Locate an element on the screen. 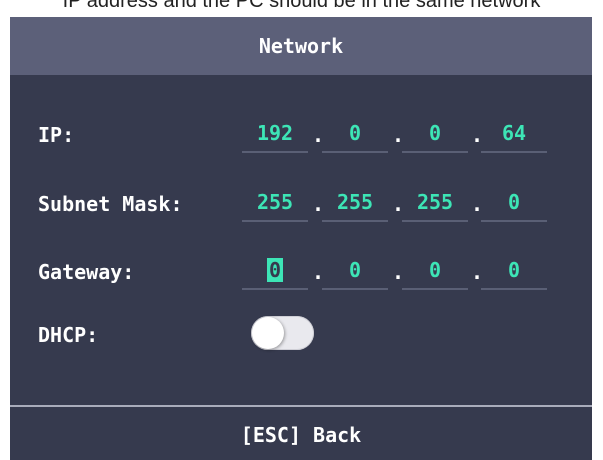 The height and width of the screenshot is (460, 603). gateway-octet-1: 0 is located at coordinates (275, 271).